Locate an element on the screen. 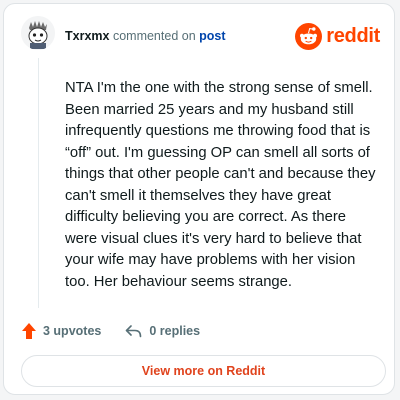 This screenshot has height=400, width=400. reply-arrow-icon is located at coordinates (133, 331).